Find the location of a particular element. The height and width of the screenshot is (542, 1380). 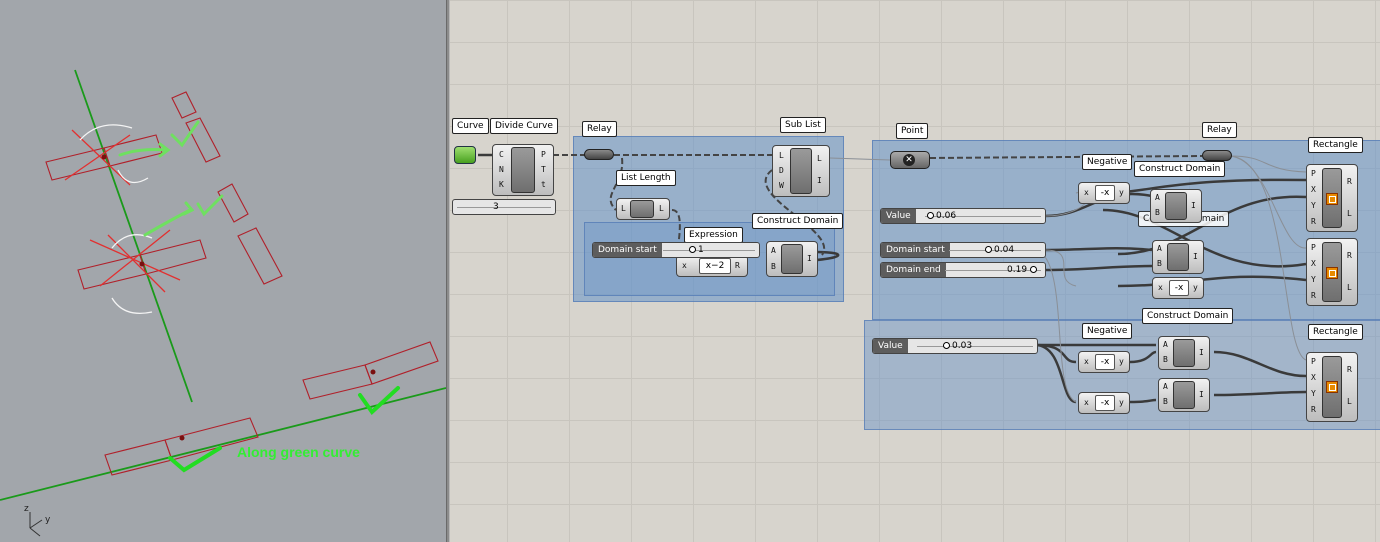

negative-1-component: x -x y is located at coordinates (1104, 193).